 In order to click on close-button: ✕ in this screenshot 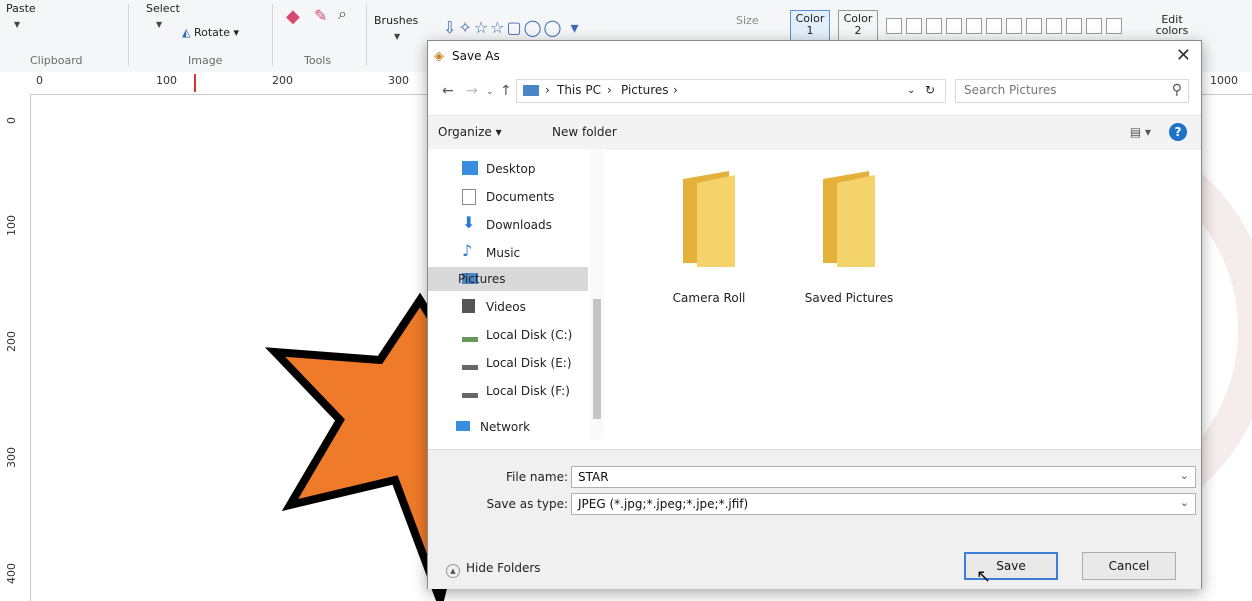, I will do `click(1183, 55)`.